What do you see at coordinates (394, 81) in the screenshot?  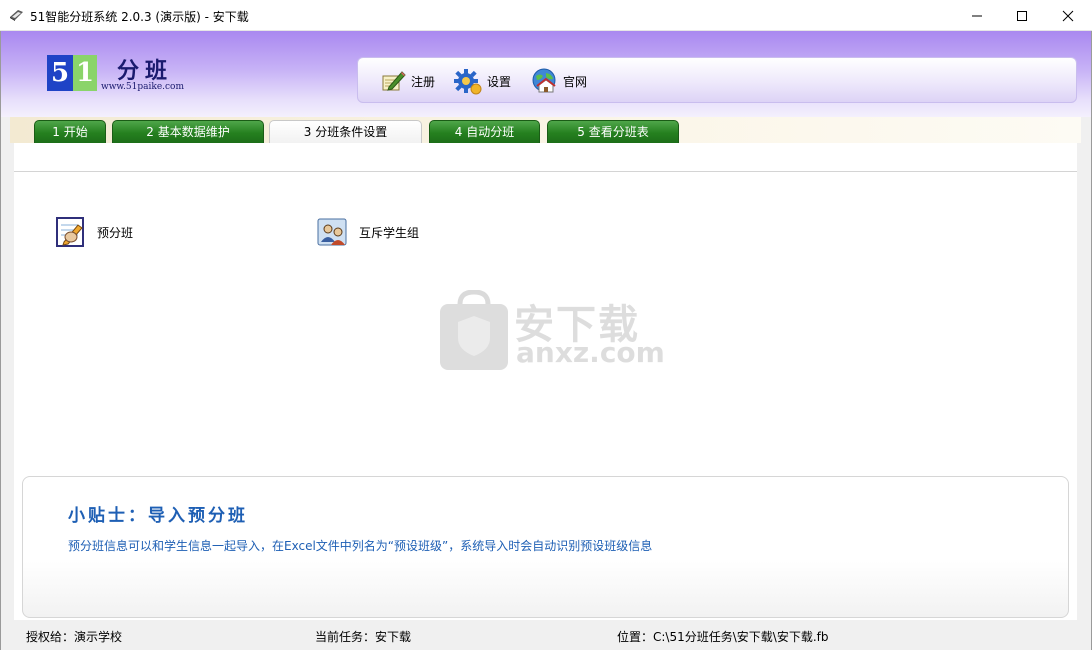 I see `register-pencil-icon` at bounding box center [394, 81].